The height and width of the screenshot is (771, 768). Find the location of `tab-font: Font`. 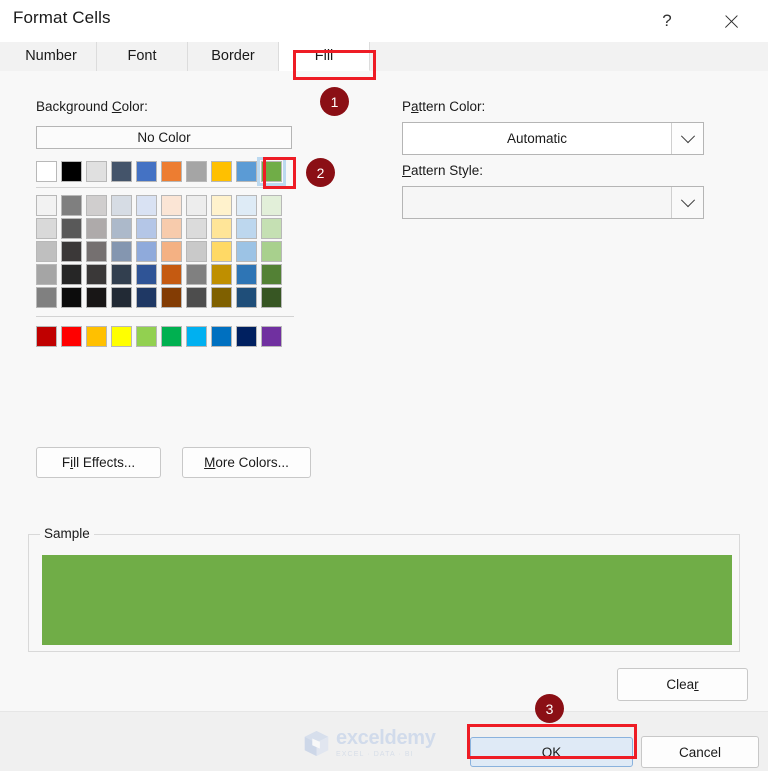

tab-font: Font is located at coordinates (142, 56).